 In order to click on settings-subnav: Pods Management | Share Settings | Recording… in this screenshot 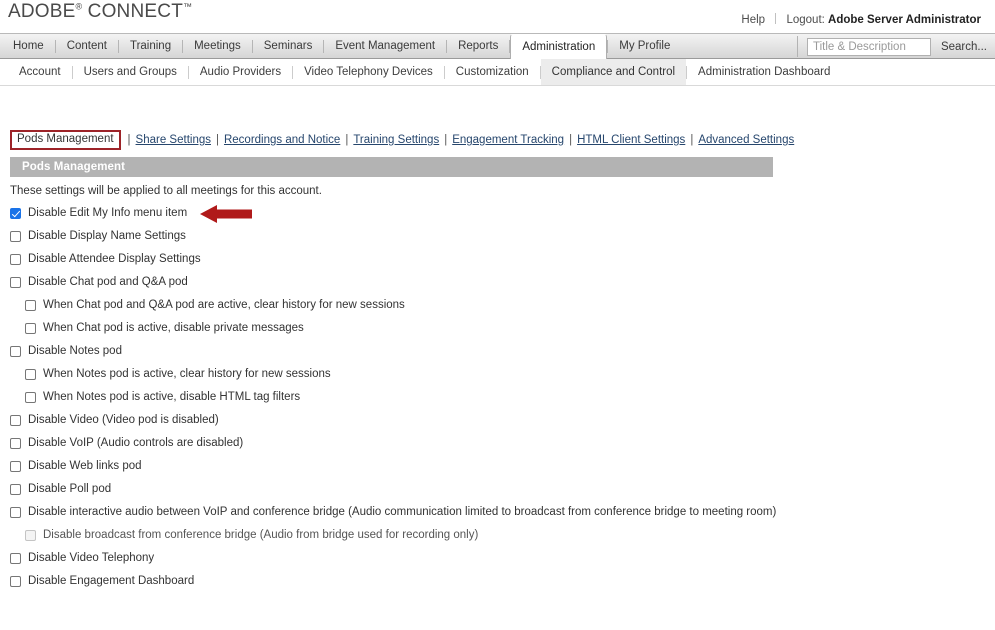, I will do `click(402, 140)`.